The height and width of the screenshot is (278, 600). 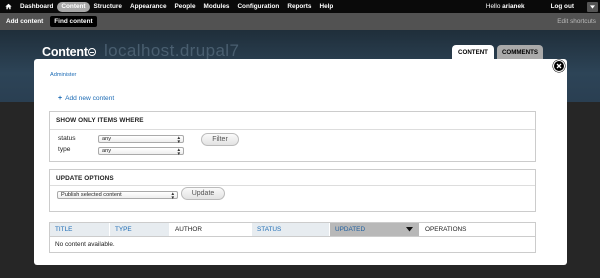 What do you see at coordinates (64, 149) in the screenshot?
I see `type-label: type` at bounding box center [64, 149].